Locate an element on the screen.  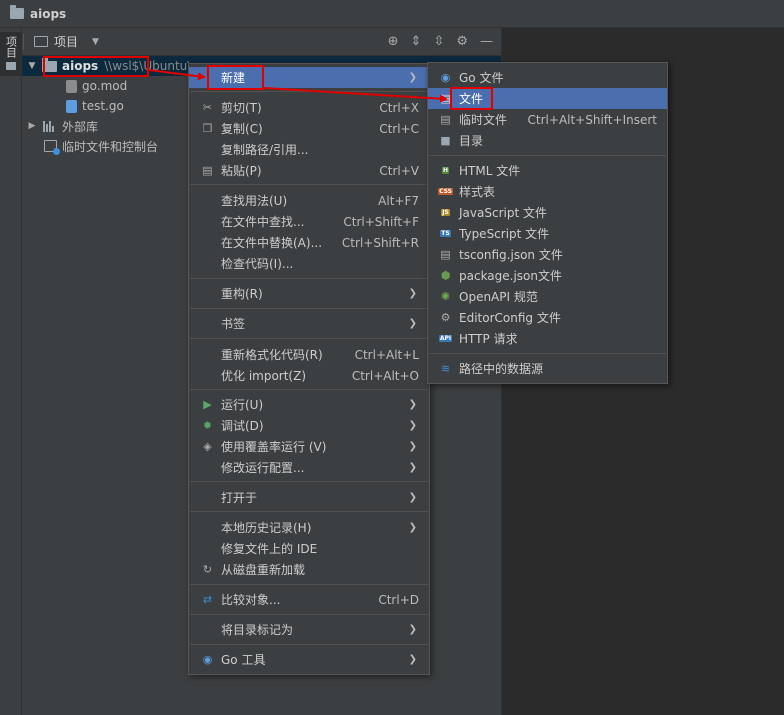
panel-toolbar-icons: ⊕ ⇕ ⇳ ⚙ — is located at coordinates (262, 42).